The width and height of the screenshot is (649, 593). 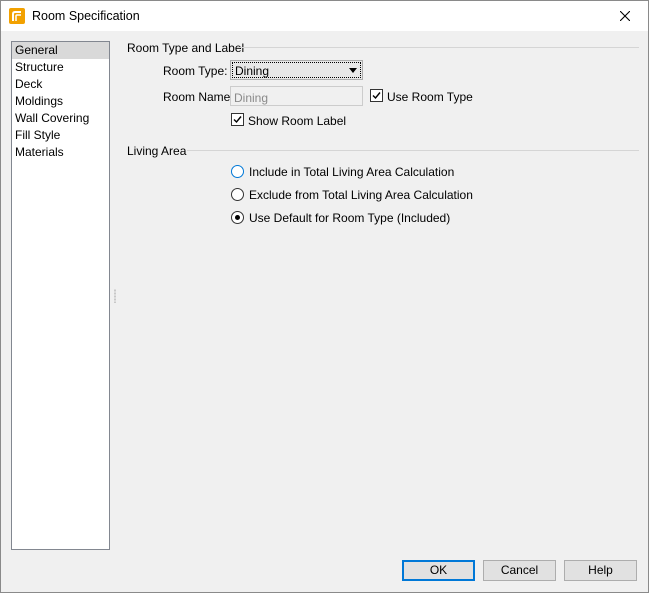 What do you see at coordinates (600, 570) in the screenshot?
I see `help-button: Help` at bounding box center [600, 570].